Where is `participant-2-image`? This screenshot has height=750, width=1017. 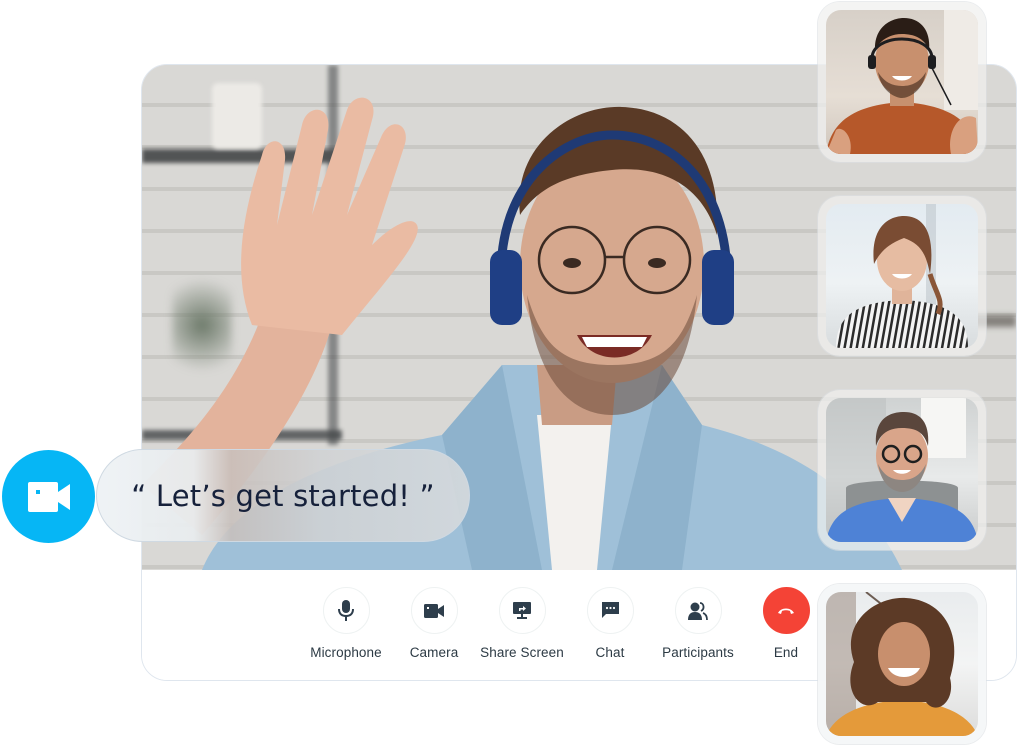
participant-2-image is located at coordinates (902, 276).